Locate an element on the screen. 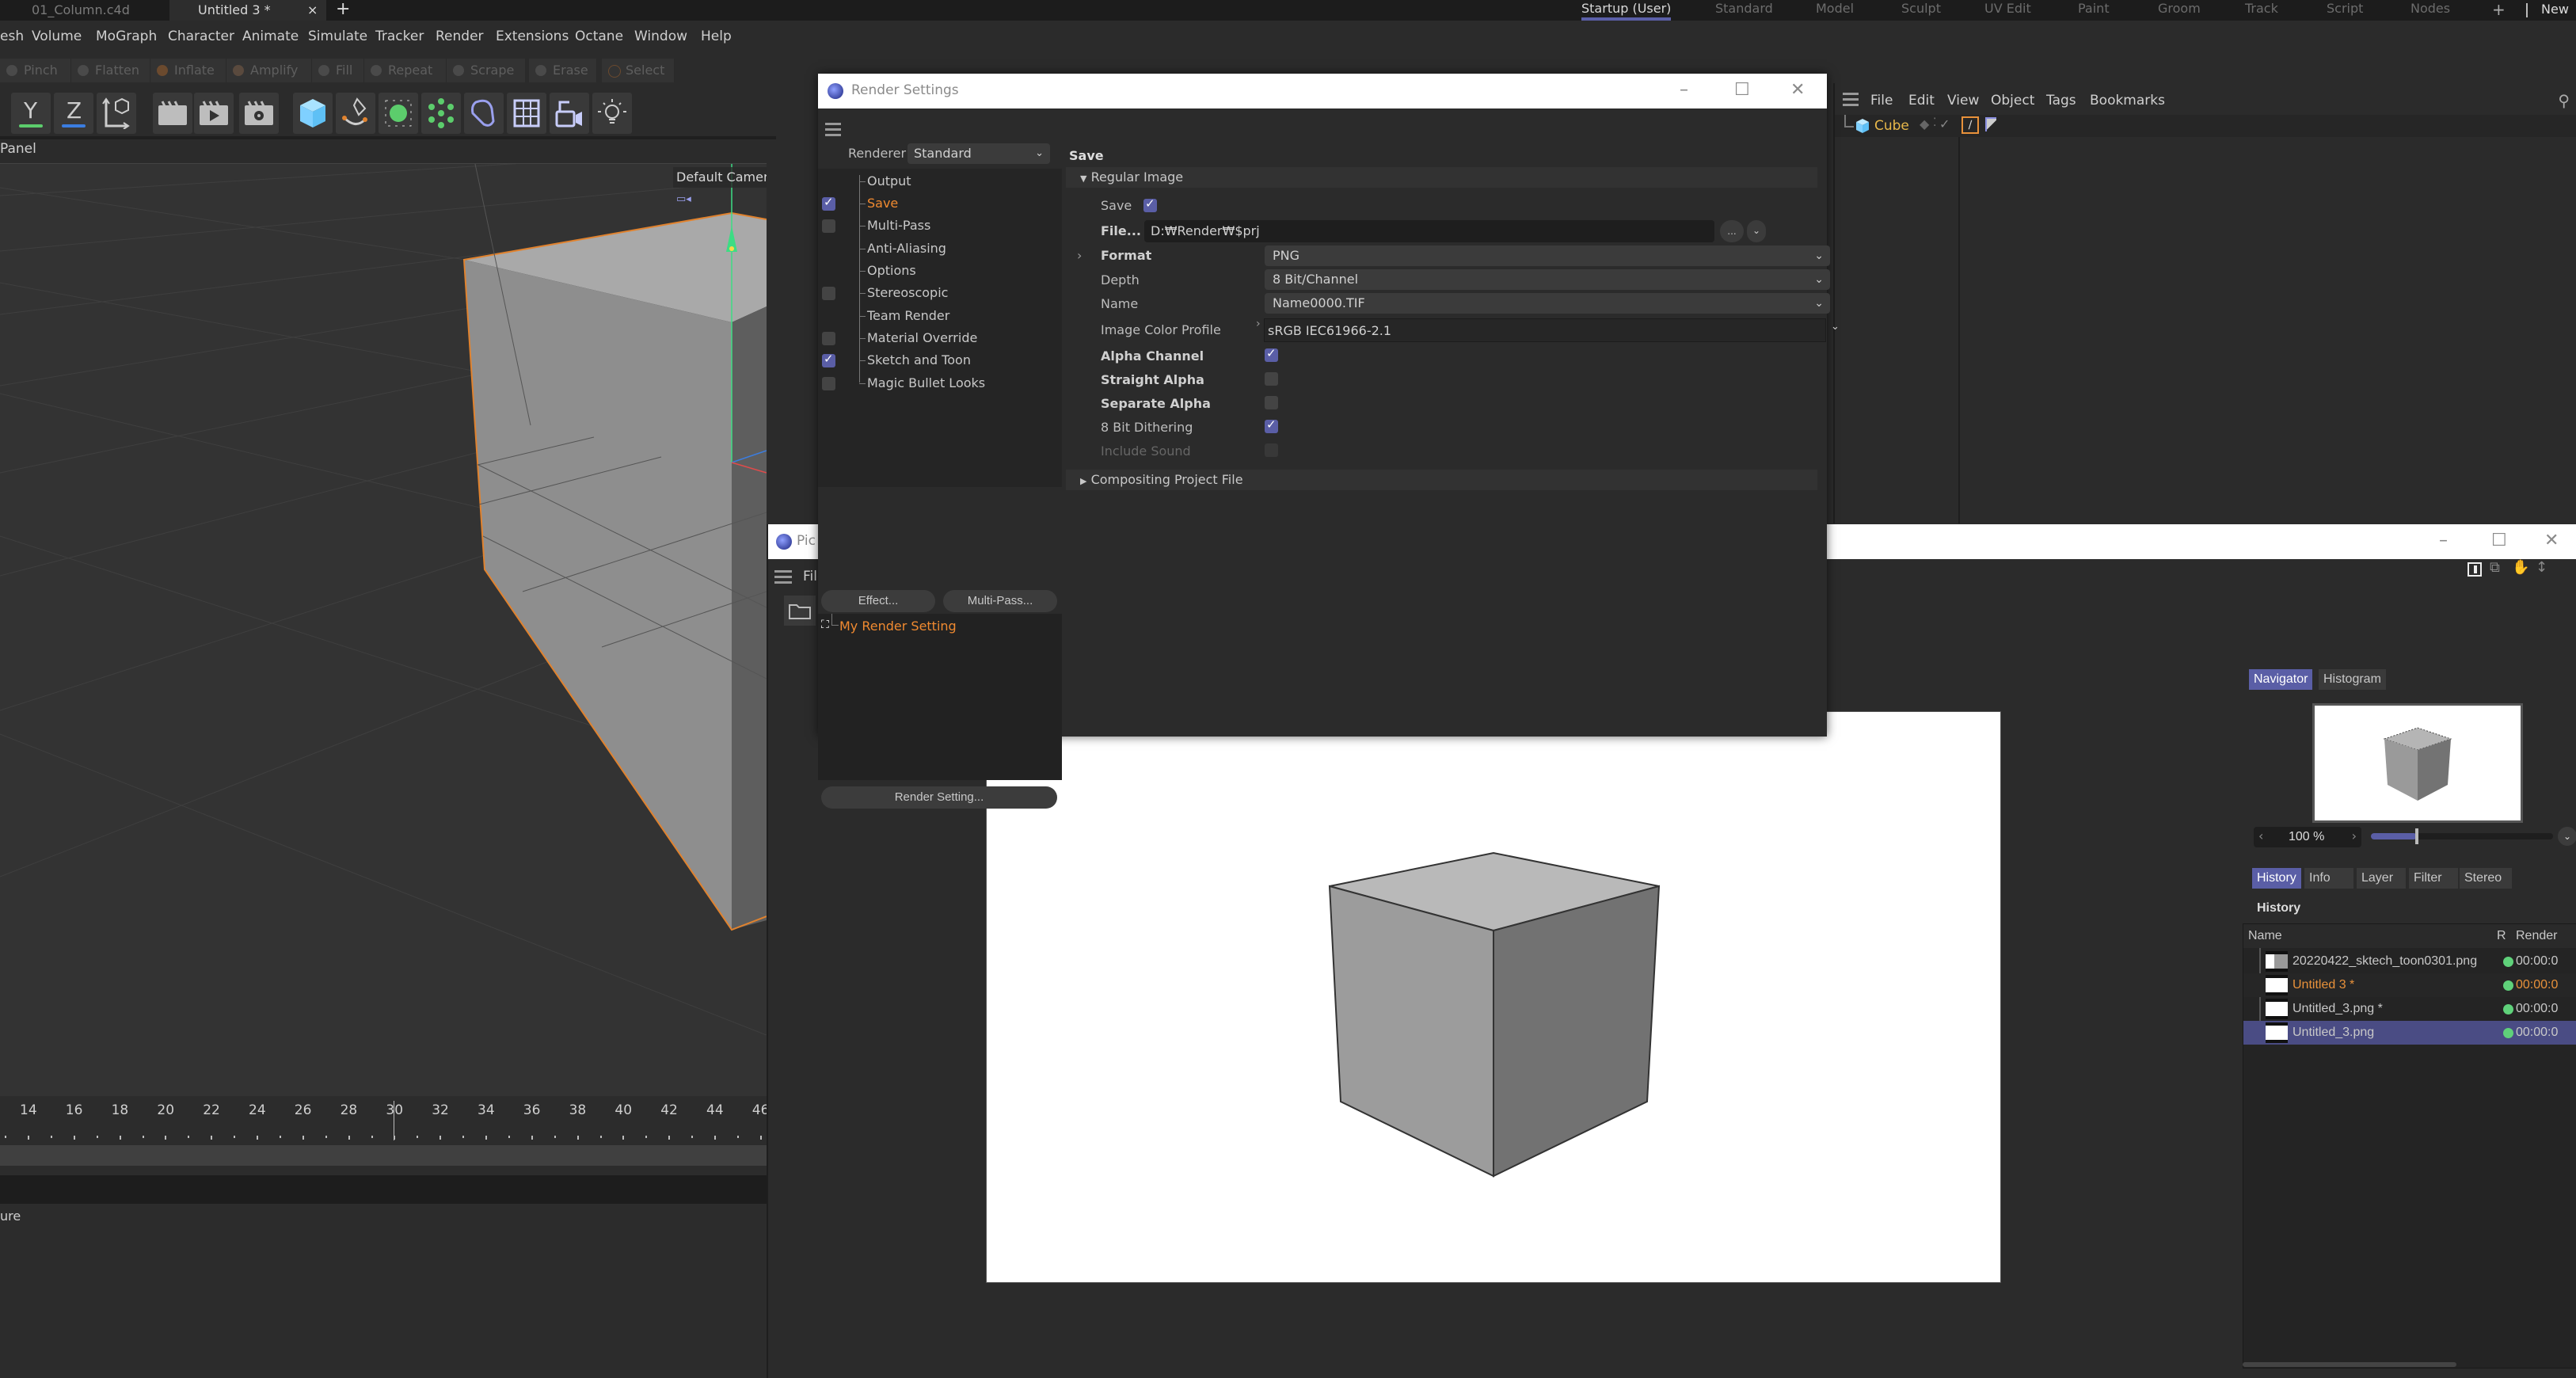  page-magic-bullet-looks: Magic Bullet Looks is located at coordinates (921, 382).